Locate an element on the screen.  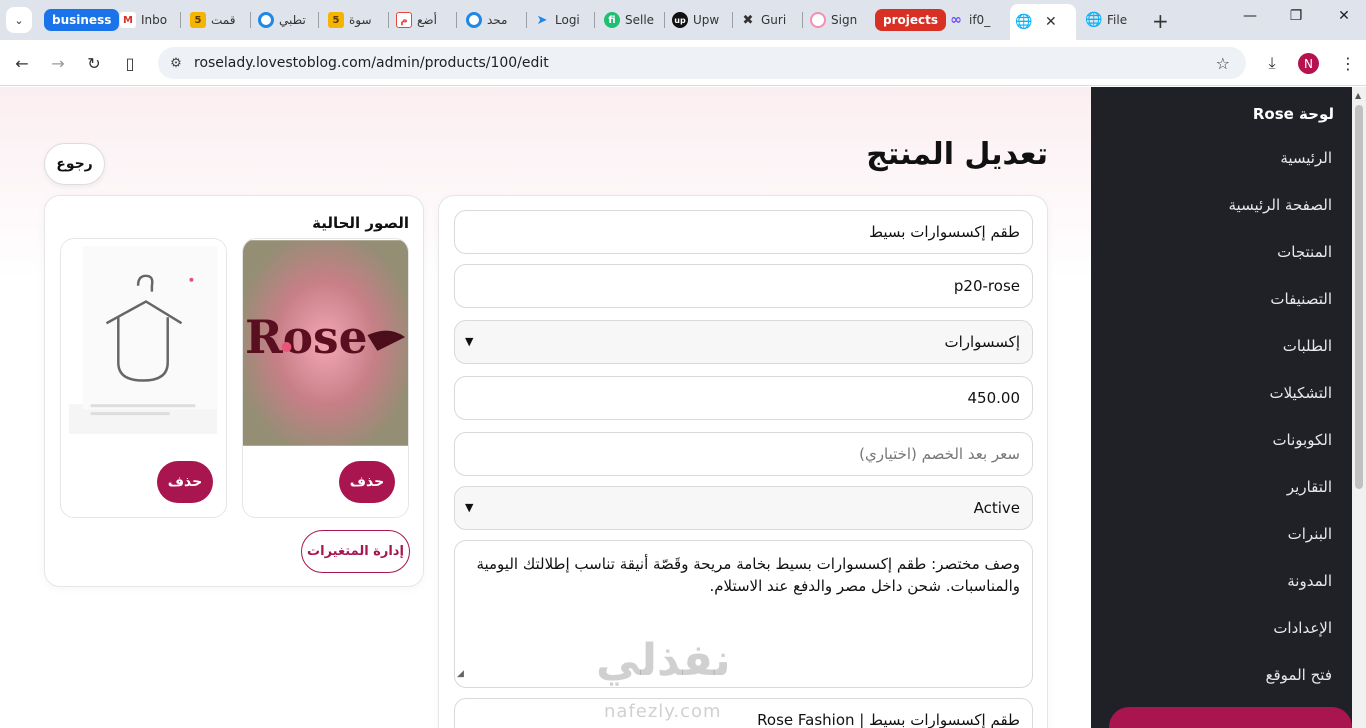
sidebar-brand: لوحة Rose is located at coordinates (1293, 114).